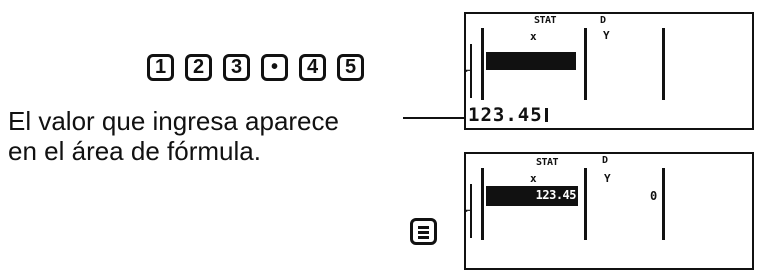  I want to click on key-3: 3, so click(236, 67).